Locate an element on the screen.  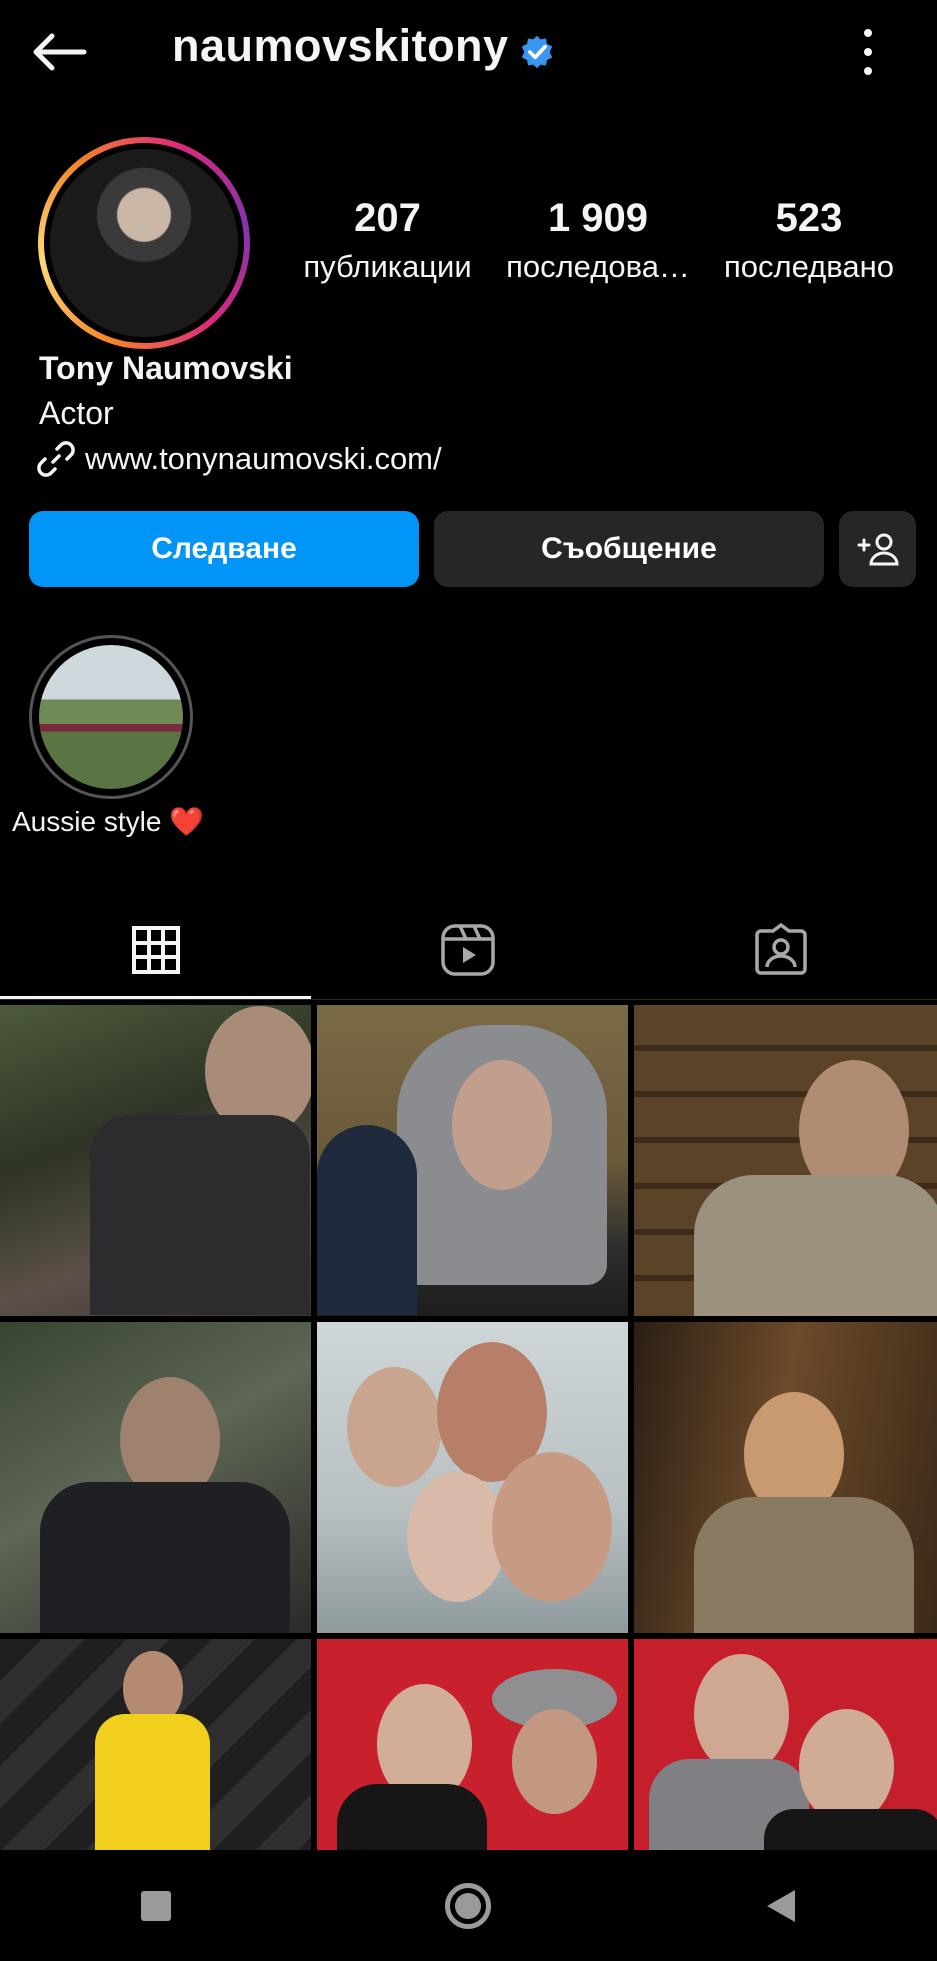
message-button: Съобщение is located at coordinates (629, 549).